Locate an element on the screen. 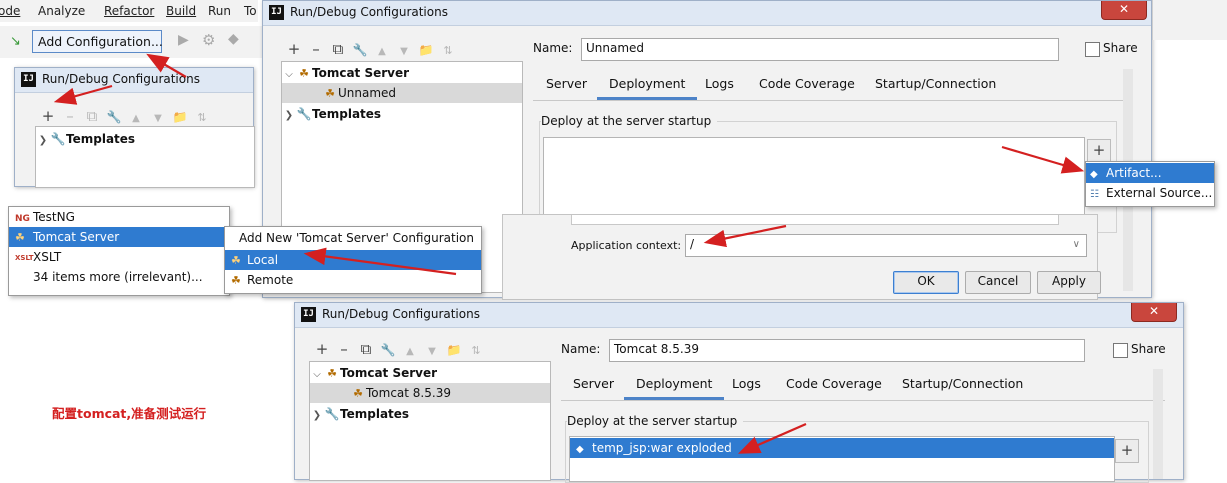 This screenshot has width=1227, height=483. menu-item-remote: ☘ Remote is located at coordinates (353, 280).